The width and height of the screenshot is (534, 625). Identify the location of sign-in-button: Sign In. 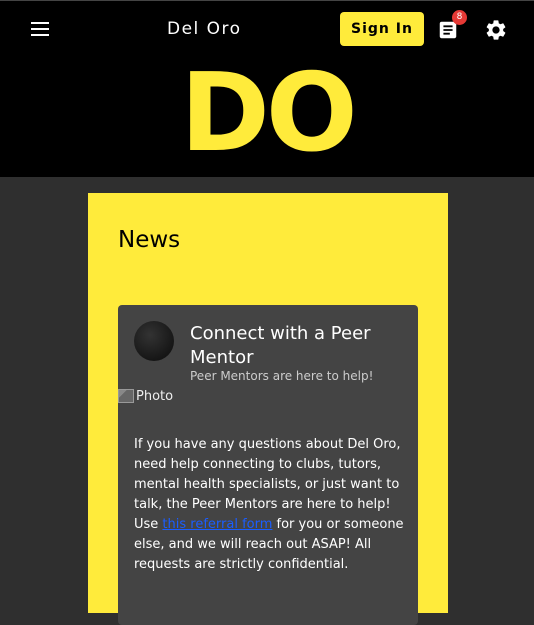
(382, 29).